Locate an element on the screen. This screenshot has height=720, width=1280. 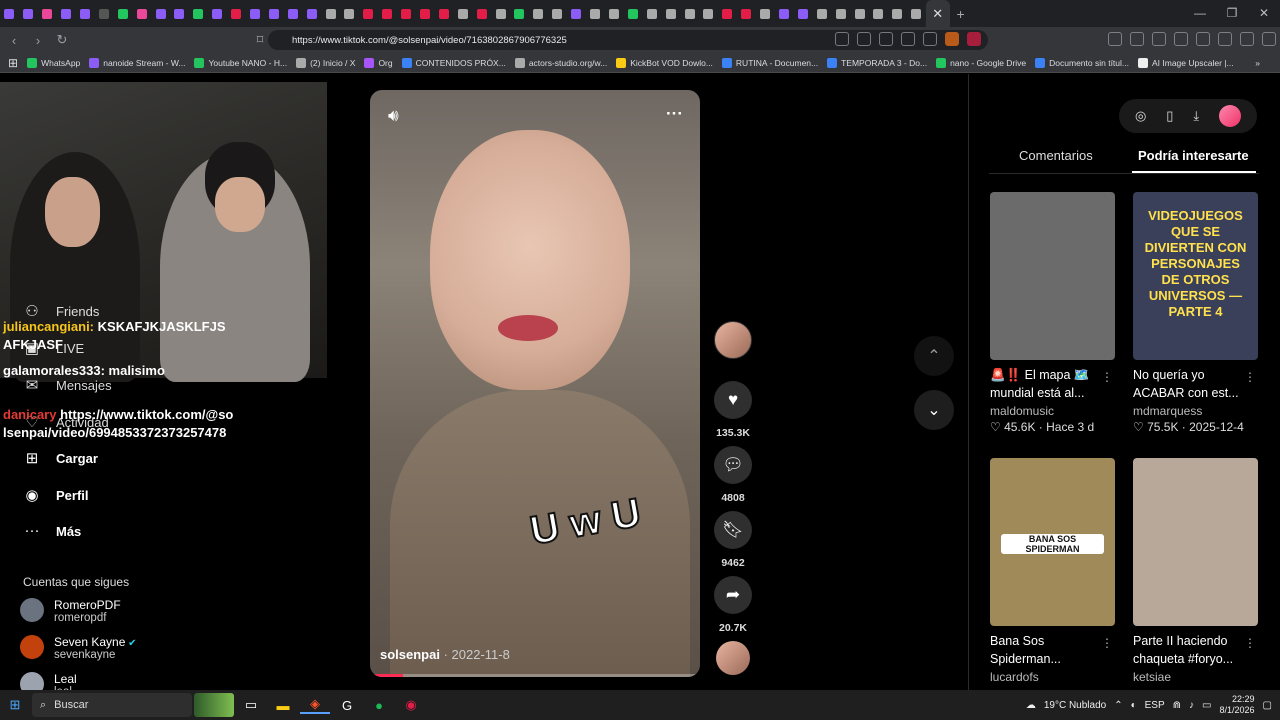
like-button: ♥ 135.3K is located at coordinates (733, 410).